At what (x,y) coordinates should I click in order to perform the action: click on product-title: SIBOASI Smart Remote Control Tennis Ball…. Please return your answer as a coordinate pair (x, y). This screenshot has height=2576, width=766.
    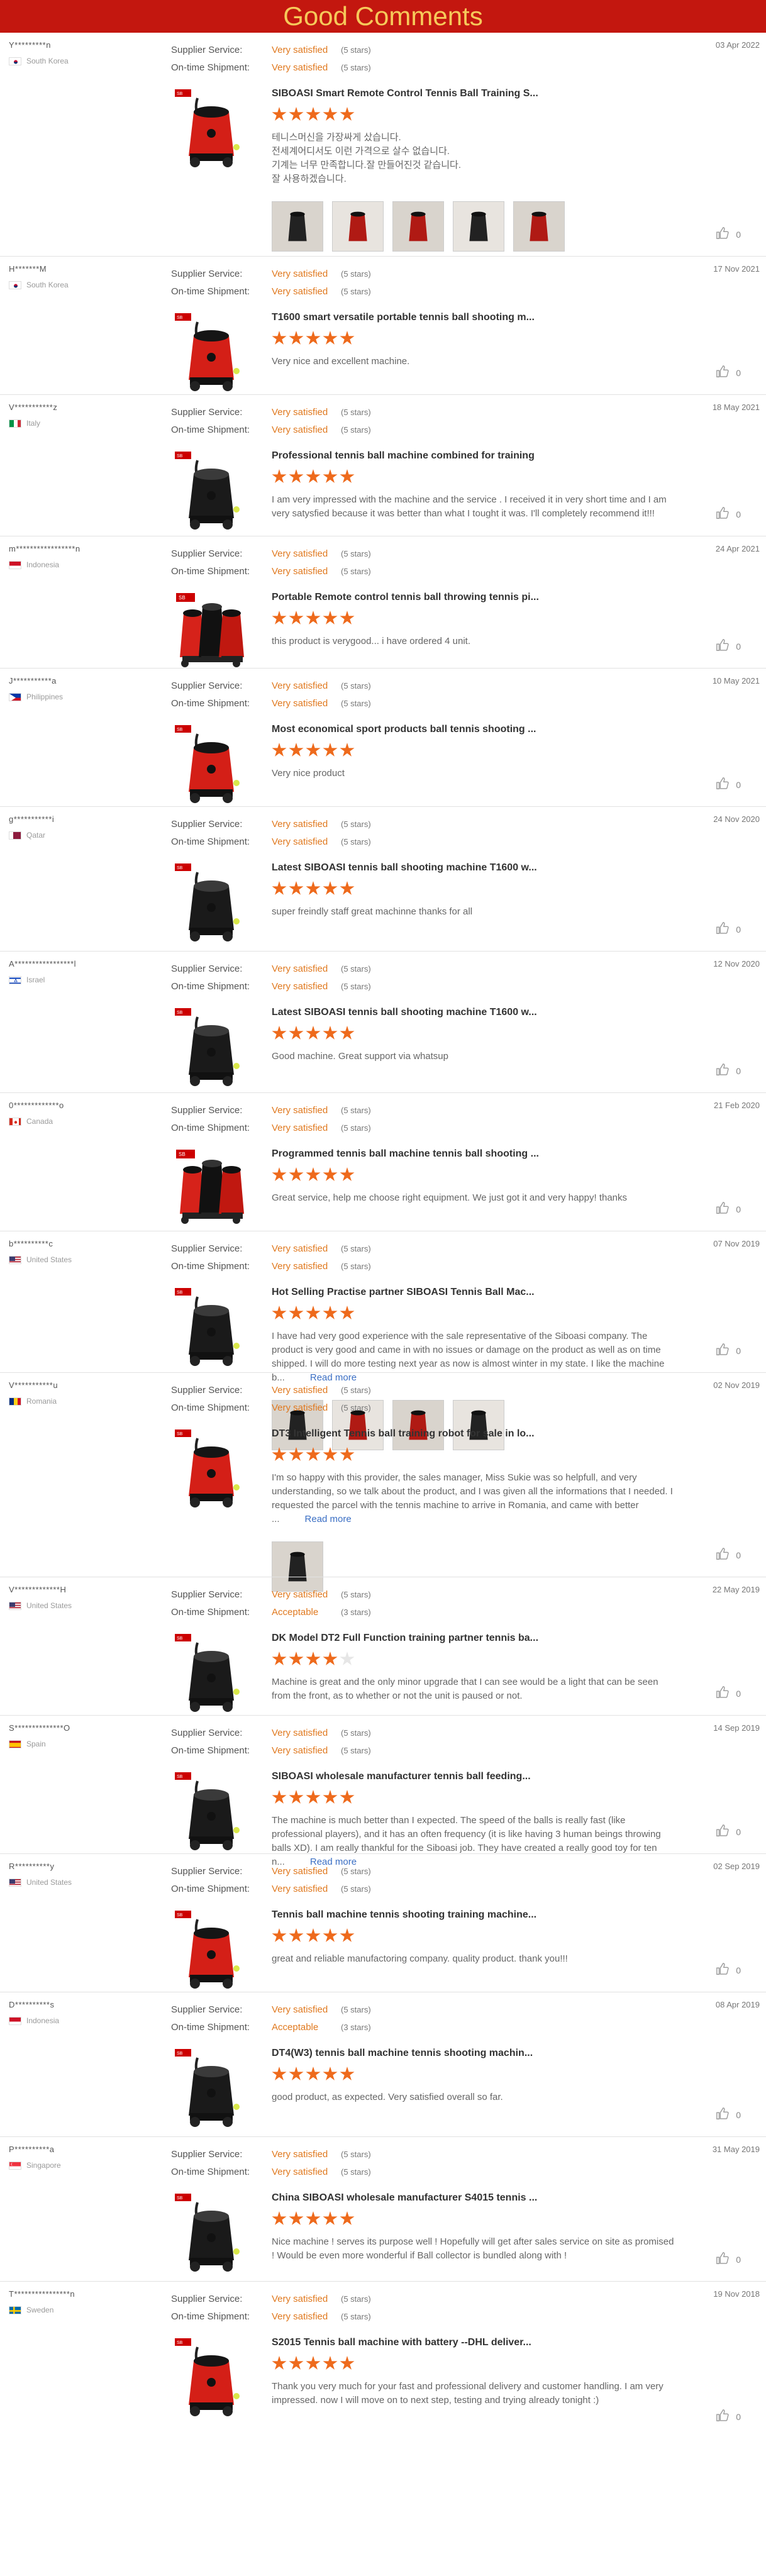
    Looking at the image, I should click on (473, 93).